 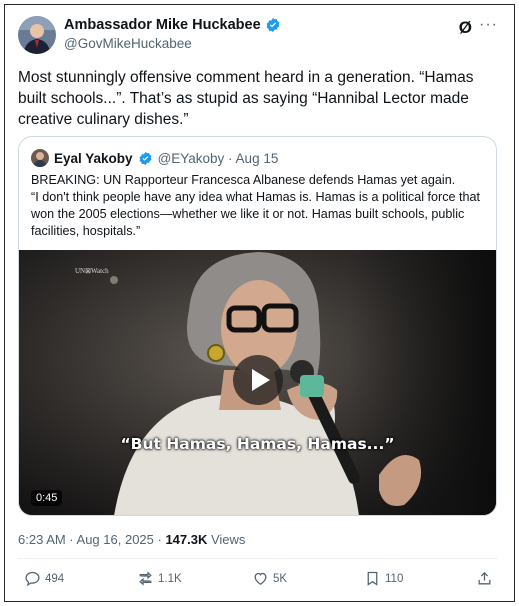 I want to click on grok-icon: Ø, so click(x=465, y=28).